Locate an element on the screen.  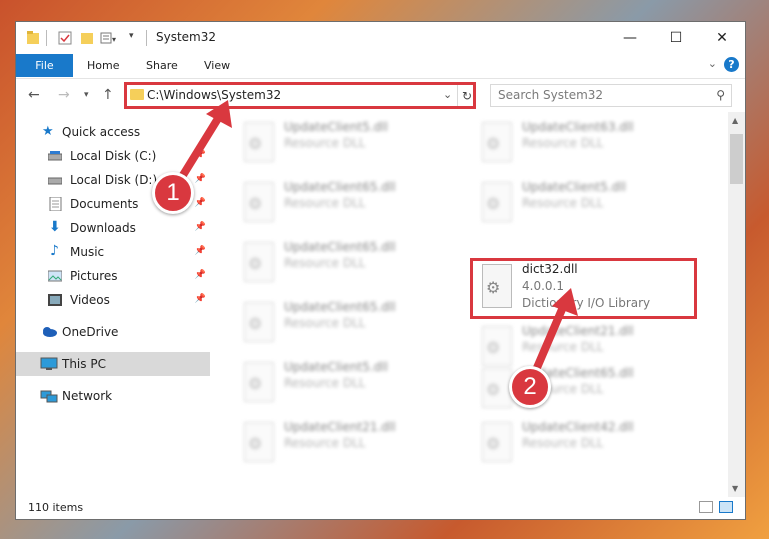
callout-badge-2: 2 is located at coordinates (530, 387).